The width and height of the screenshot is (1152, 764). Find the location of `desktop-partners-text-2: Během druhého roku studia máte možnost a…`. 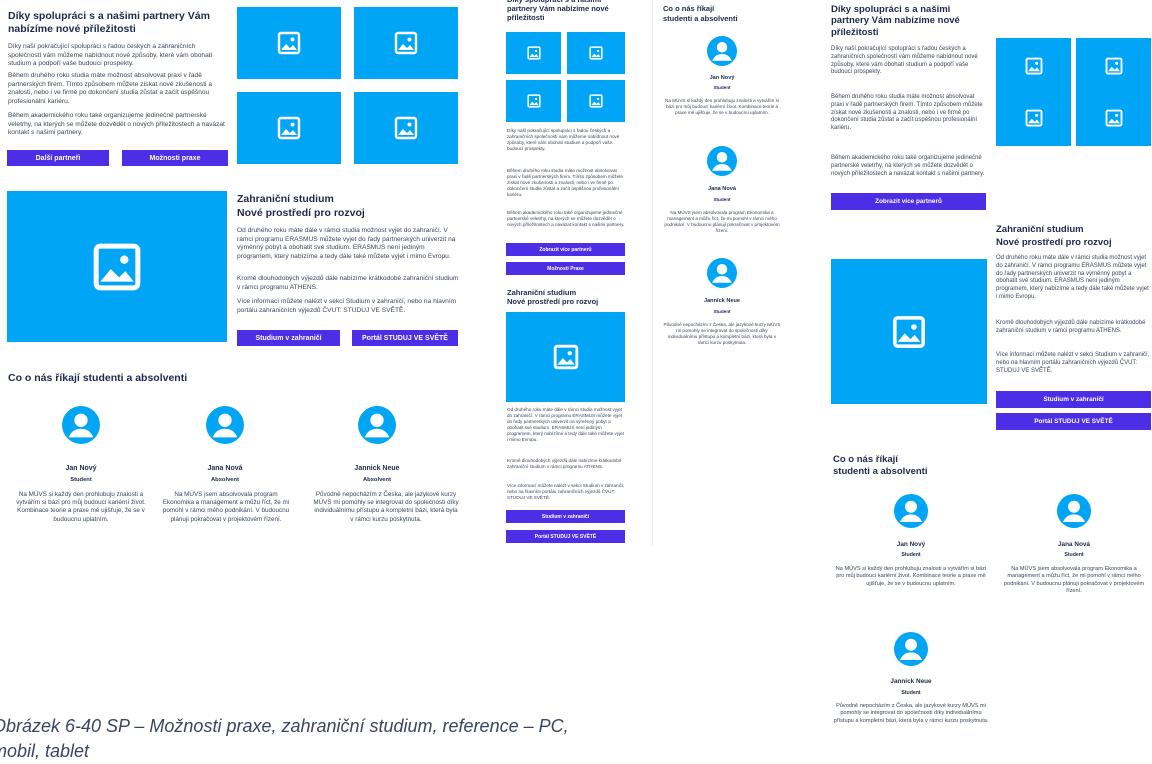

desktop-partners-text-2: Během druhého roku studia máte možnost a… is located at coordinates (110, 88).